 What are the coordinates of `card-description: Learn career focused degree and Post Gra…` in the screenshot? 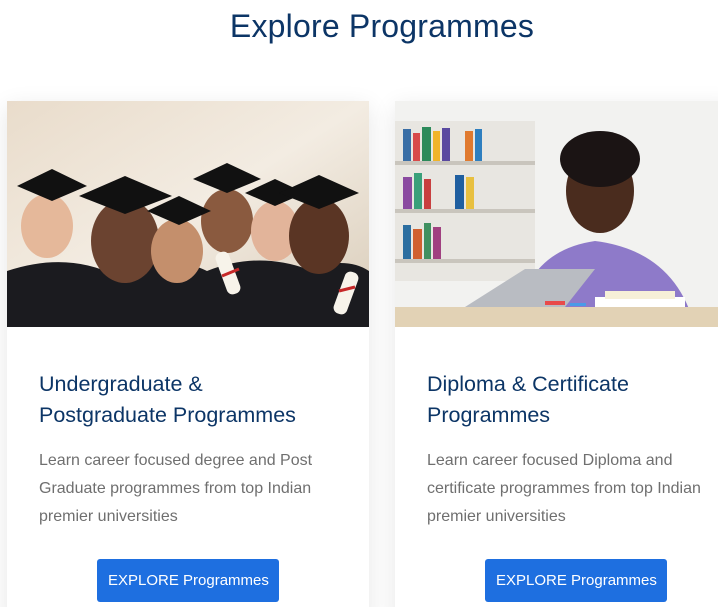 It's located at (176, 488).